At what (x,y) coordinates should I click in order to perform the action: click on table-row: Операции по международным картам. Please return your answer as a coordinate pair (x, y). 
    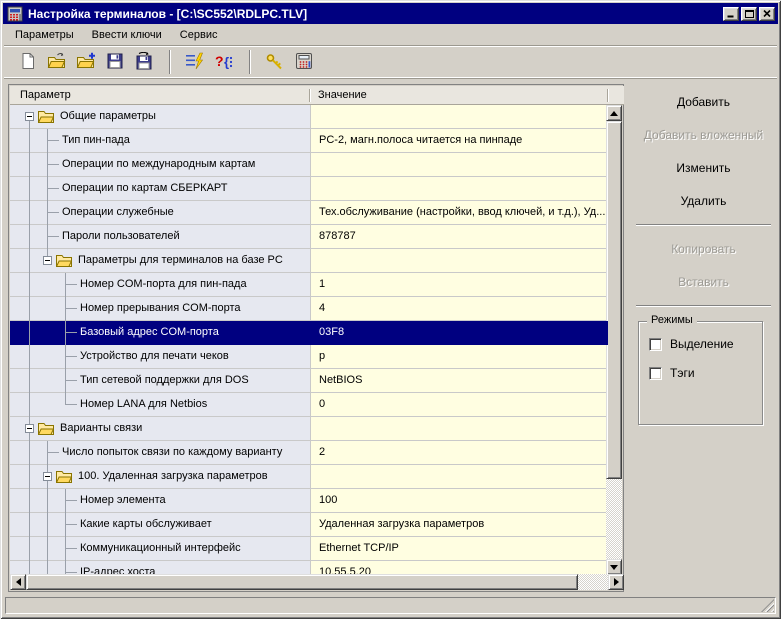
    Looking at the image, I should click on (309, 165).